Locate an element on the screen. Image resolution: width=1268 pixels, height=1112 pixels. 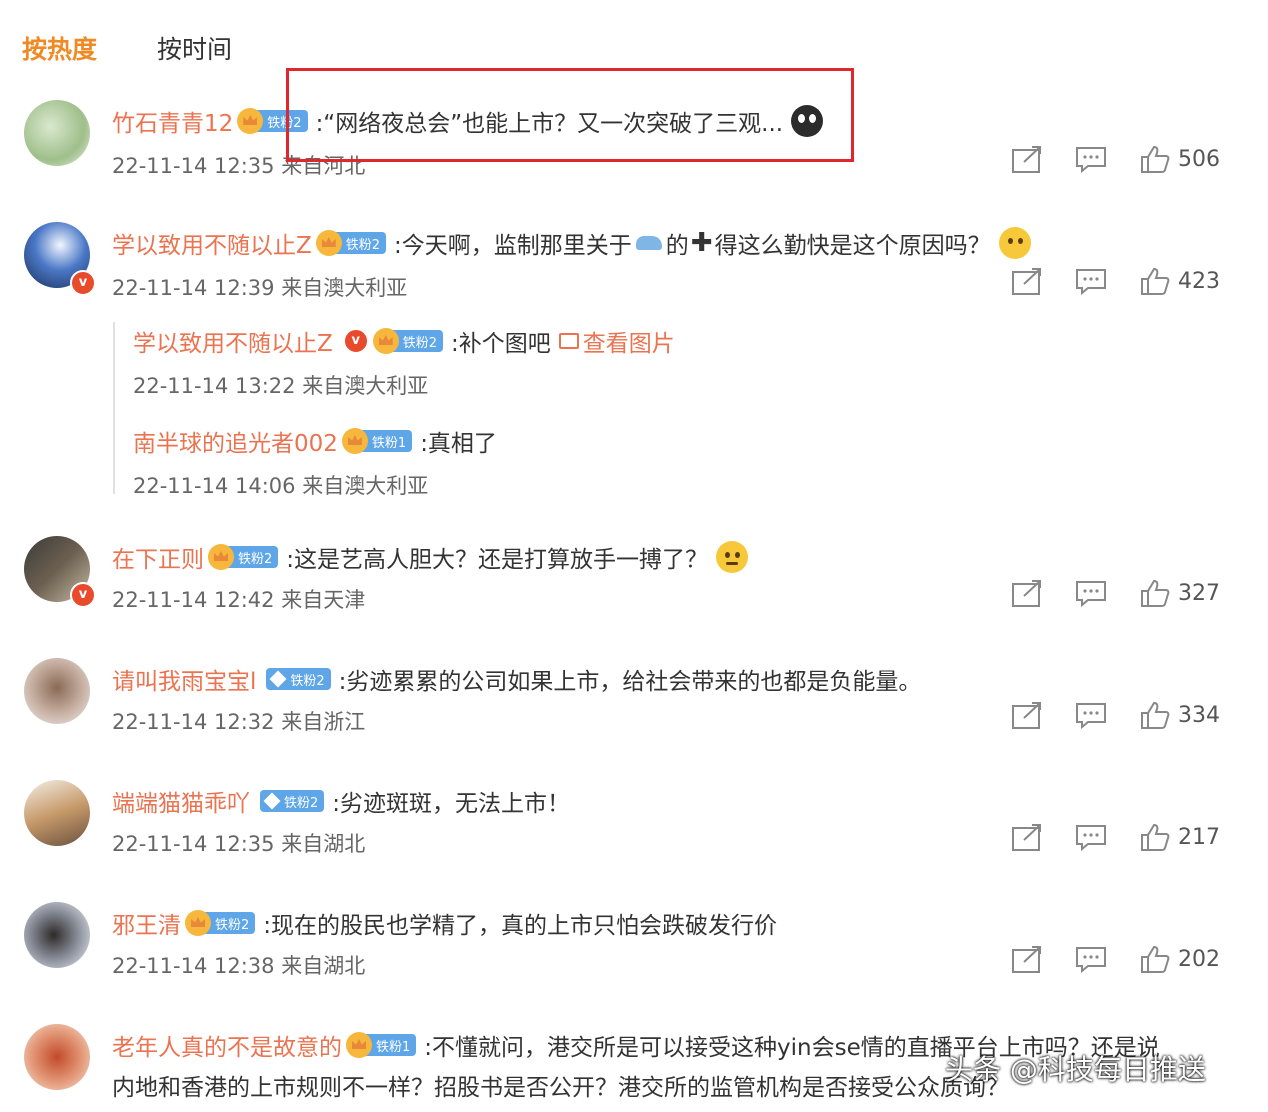
like-count: 334 is located at coordinates (1199, 715).